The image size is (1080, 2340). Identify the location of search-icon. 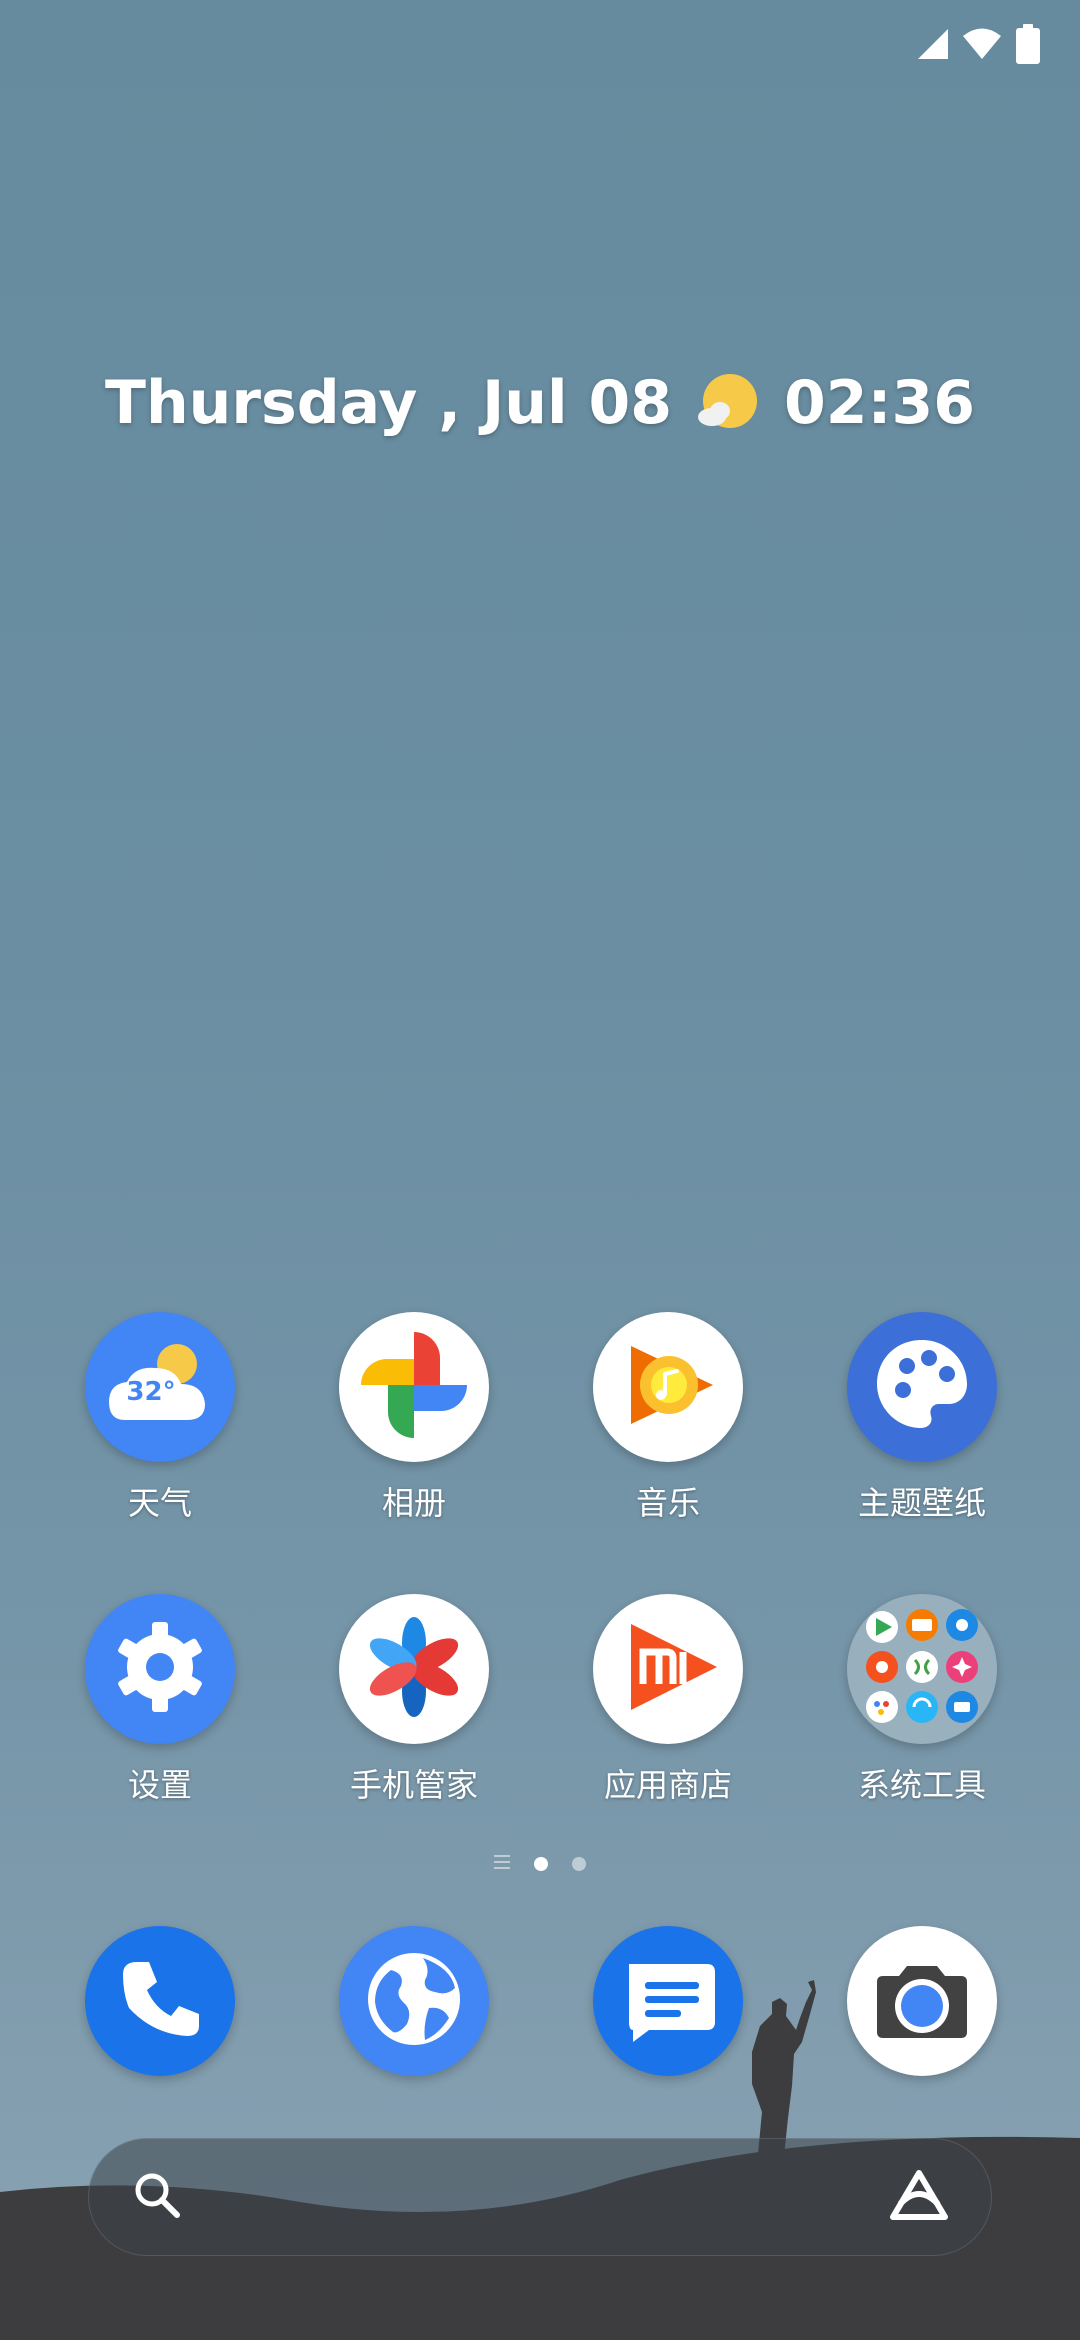
(157, 2197).